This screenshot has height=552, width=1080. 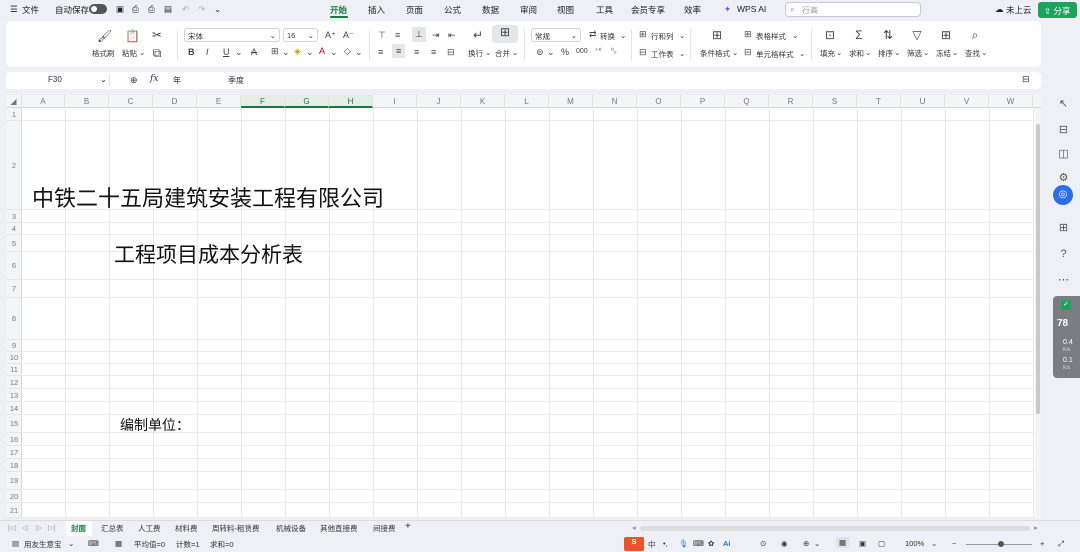 What do you see at coordinates (490, 10) in the screenshot?
I see `tab-data: 数据` at bounding box center [490, 10].